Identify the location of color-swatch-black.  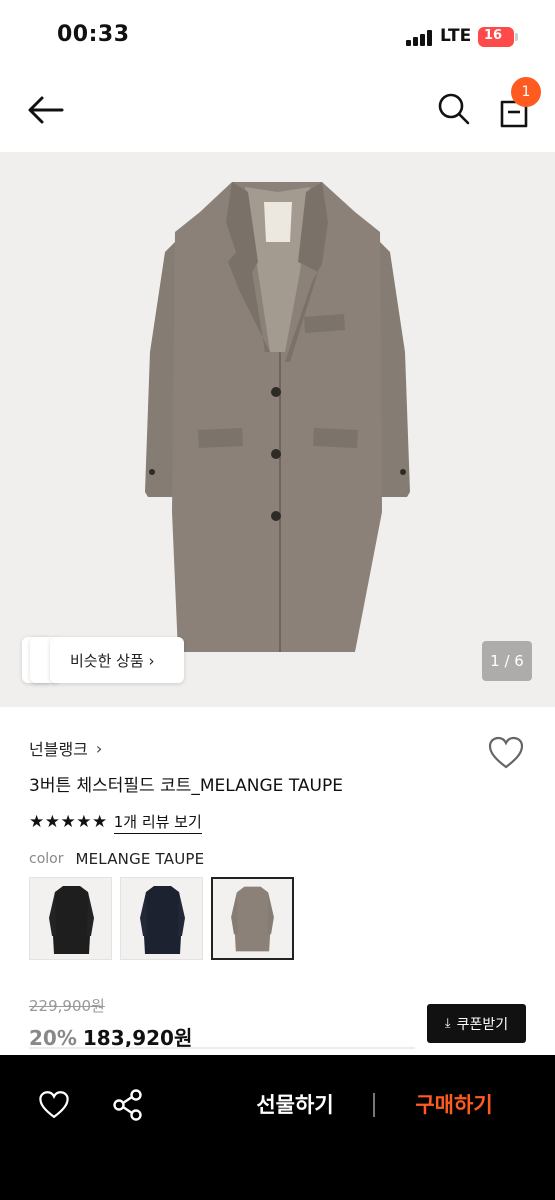
(70, 918).